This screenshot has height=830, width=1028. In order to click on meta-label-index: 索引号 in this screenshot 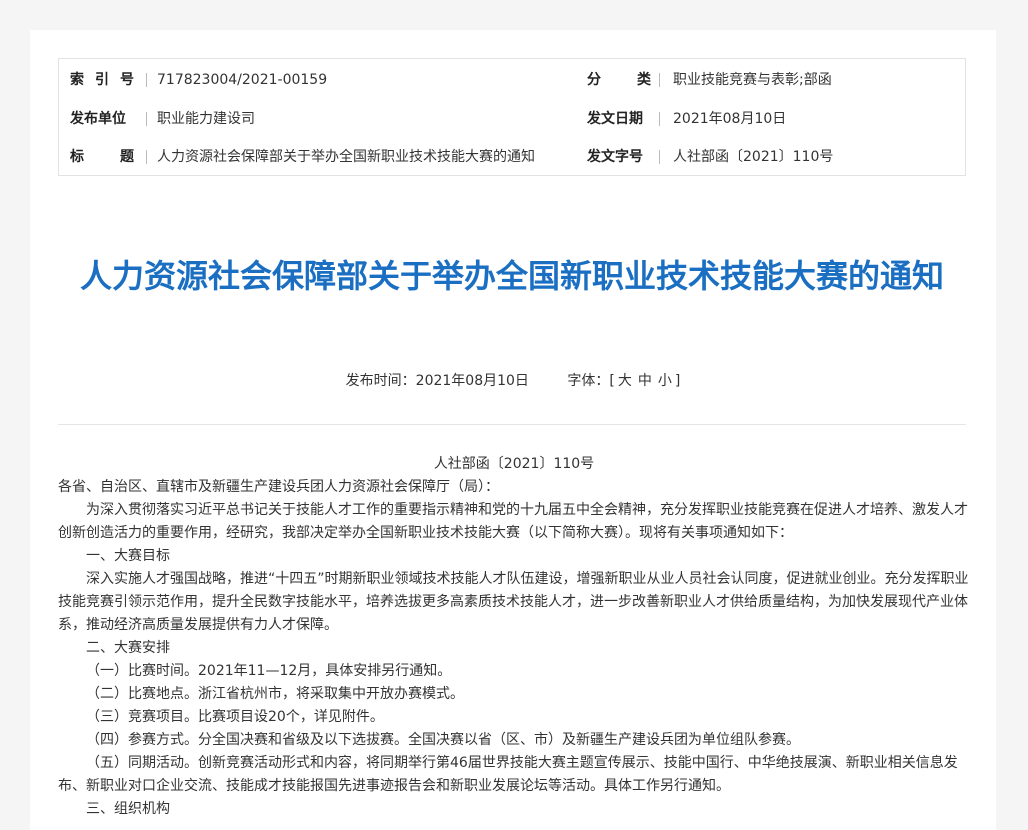, I will do `click(102, 80)`.